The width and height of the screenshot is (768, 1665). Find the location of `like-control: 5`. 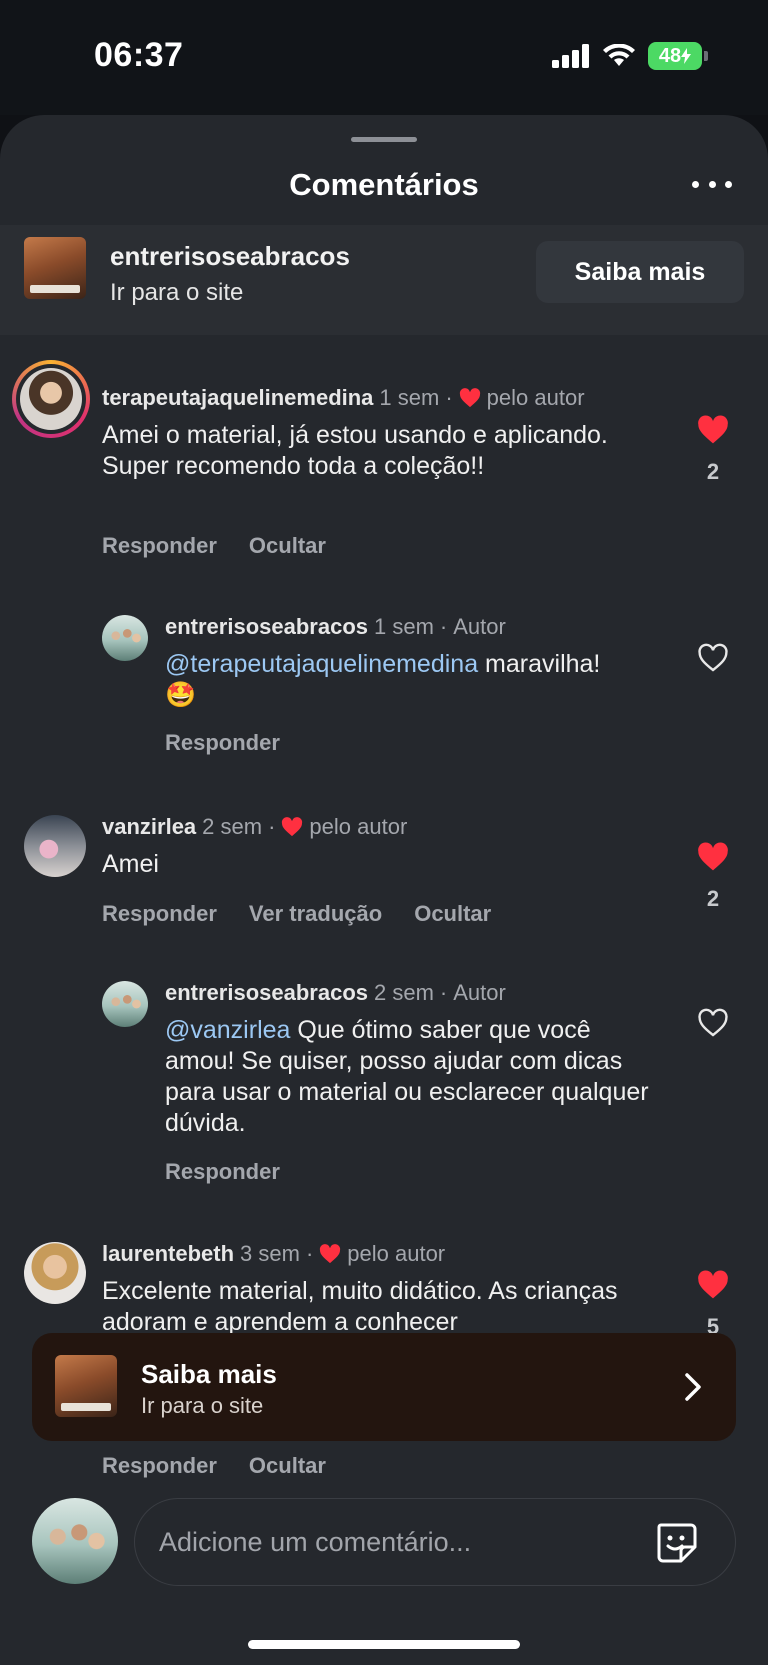

like-control: 5 is located at coordinates (713, 1305).